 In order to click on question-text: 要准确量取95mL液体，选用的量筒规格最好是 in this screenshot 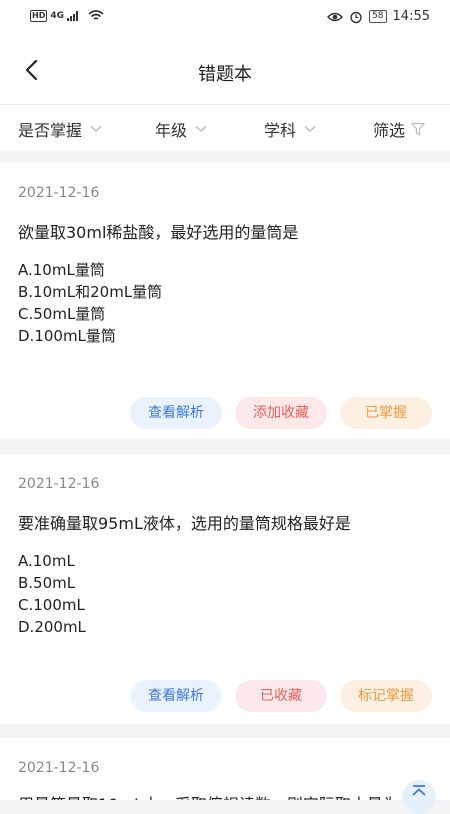, I will do `click(184, 523)`.